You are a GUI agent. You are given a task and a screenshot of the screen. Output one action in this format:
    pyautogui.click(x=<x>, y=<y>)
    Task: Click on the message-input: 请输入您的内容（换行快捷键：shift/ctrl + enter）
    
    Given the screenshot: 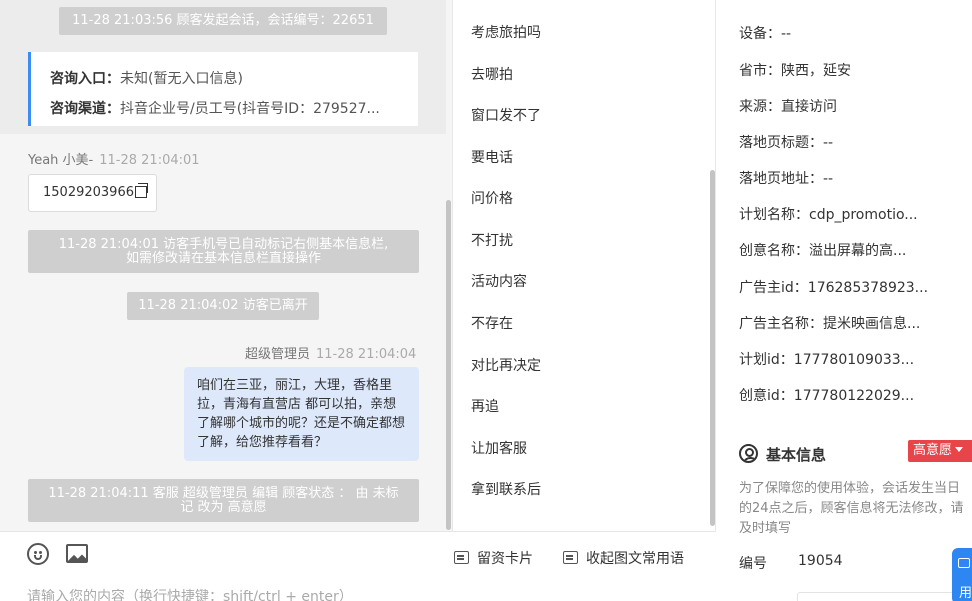 What is the action you would take?
    pyautogui.click(x=190, y=593)
    